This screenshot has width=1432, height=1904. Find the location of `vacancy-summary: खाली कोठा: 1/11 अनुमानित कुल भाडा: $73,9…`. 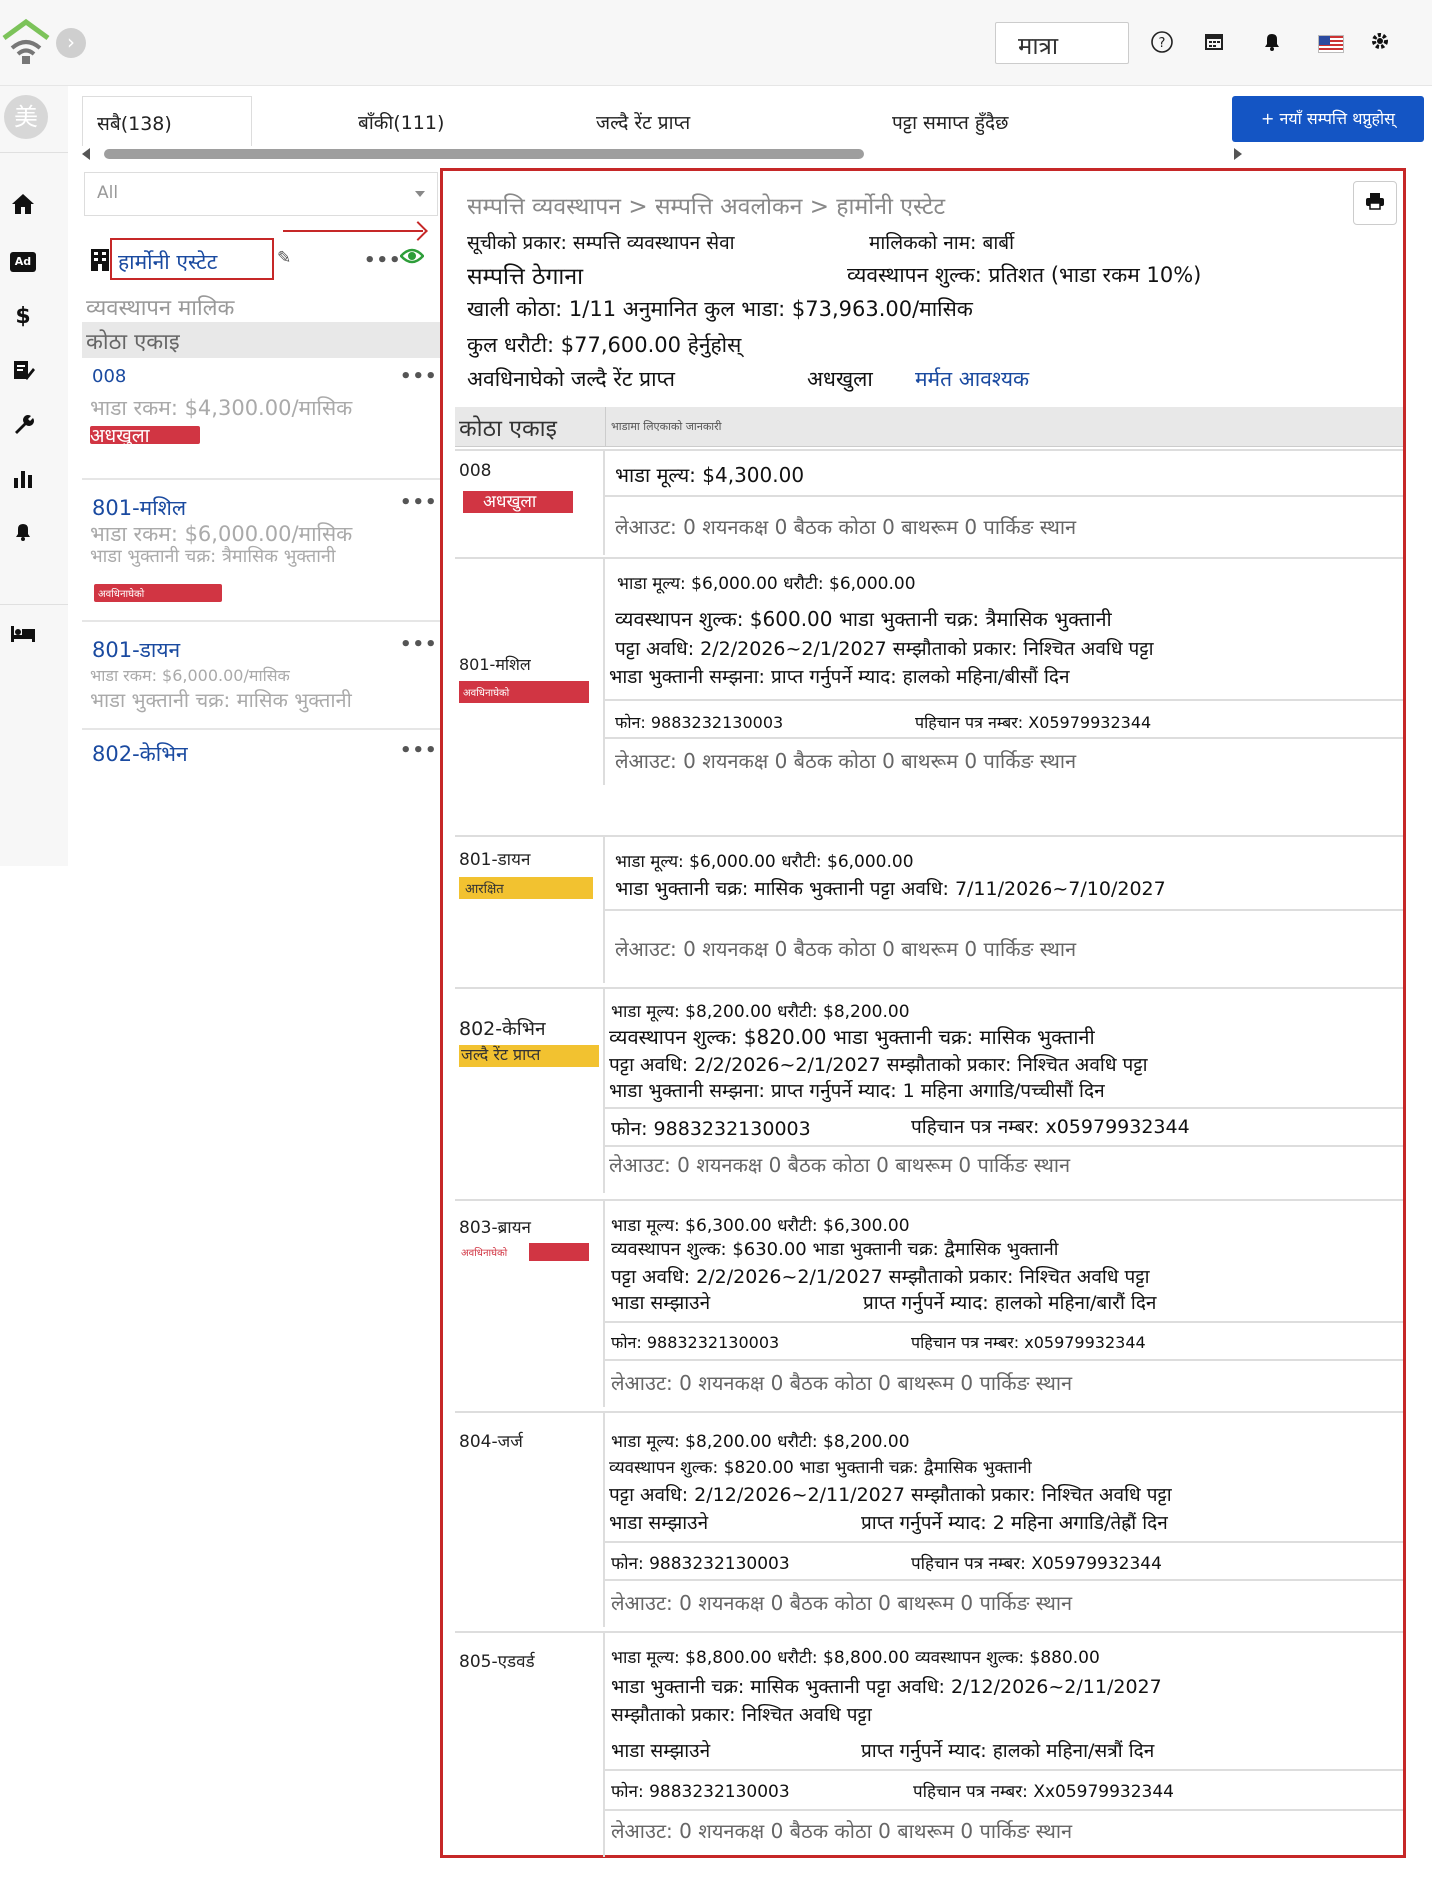

vacancy-summary: खाली कोठा: 1/11 अनुमानित कुल भाडा: $73,9… is located at coordinates (720, 309).